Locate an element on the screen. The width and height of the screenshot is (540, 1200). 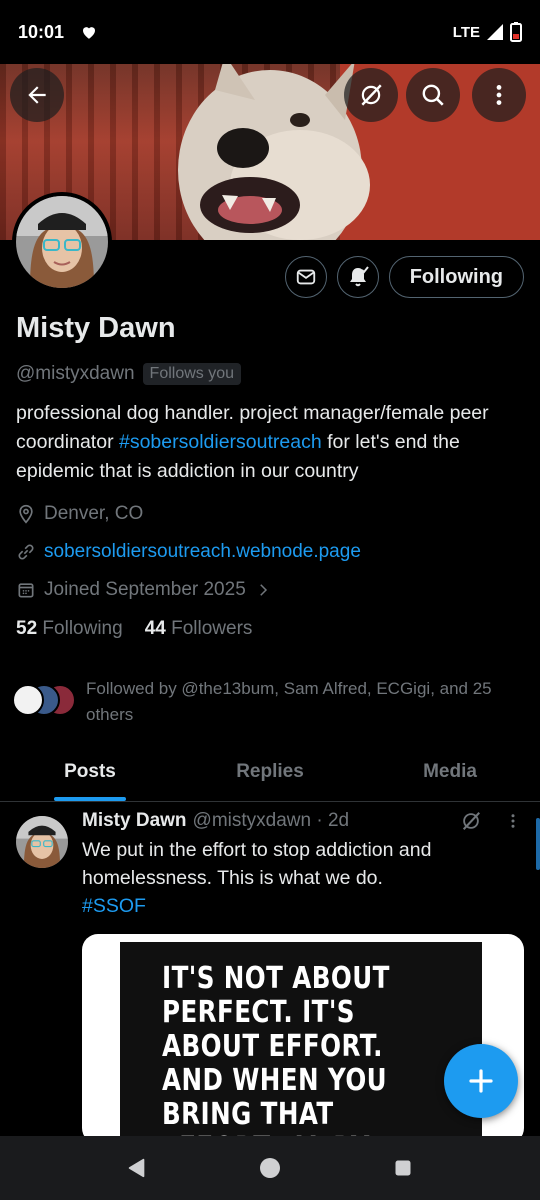
heart-icon is located at coordinates (89, 33).